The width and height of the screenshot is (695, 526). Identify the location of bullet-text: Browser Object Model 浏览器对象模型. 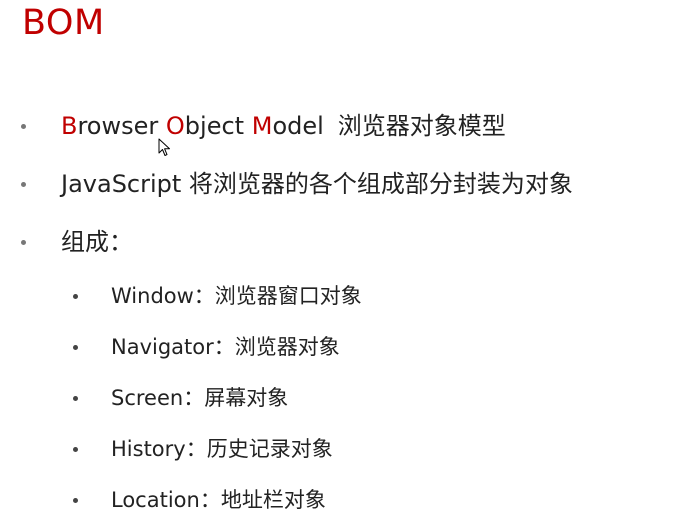
(283, 126).